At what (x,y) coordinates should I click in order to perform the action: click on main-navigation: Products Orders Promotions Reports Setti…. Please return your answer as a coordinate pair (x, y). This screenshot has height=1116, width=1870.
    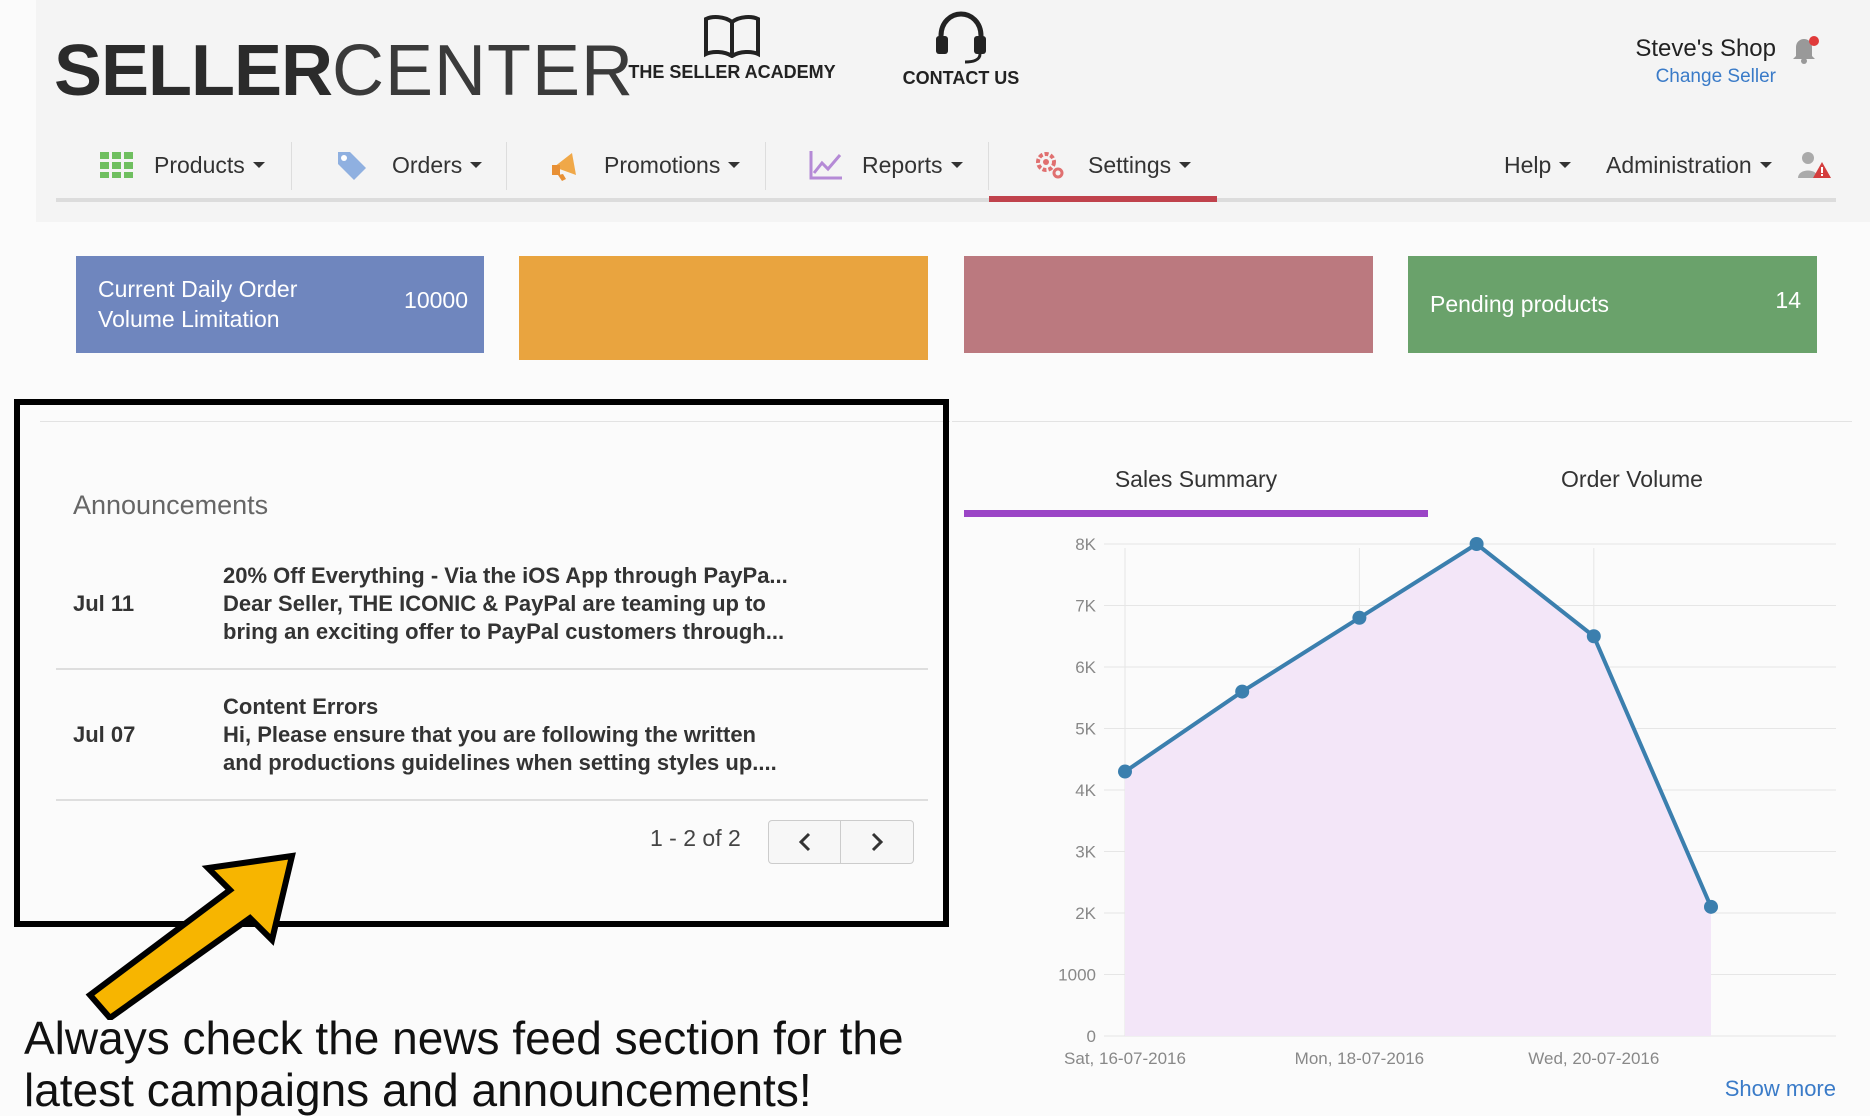
    Looking at the image, I should click on (946, 168).